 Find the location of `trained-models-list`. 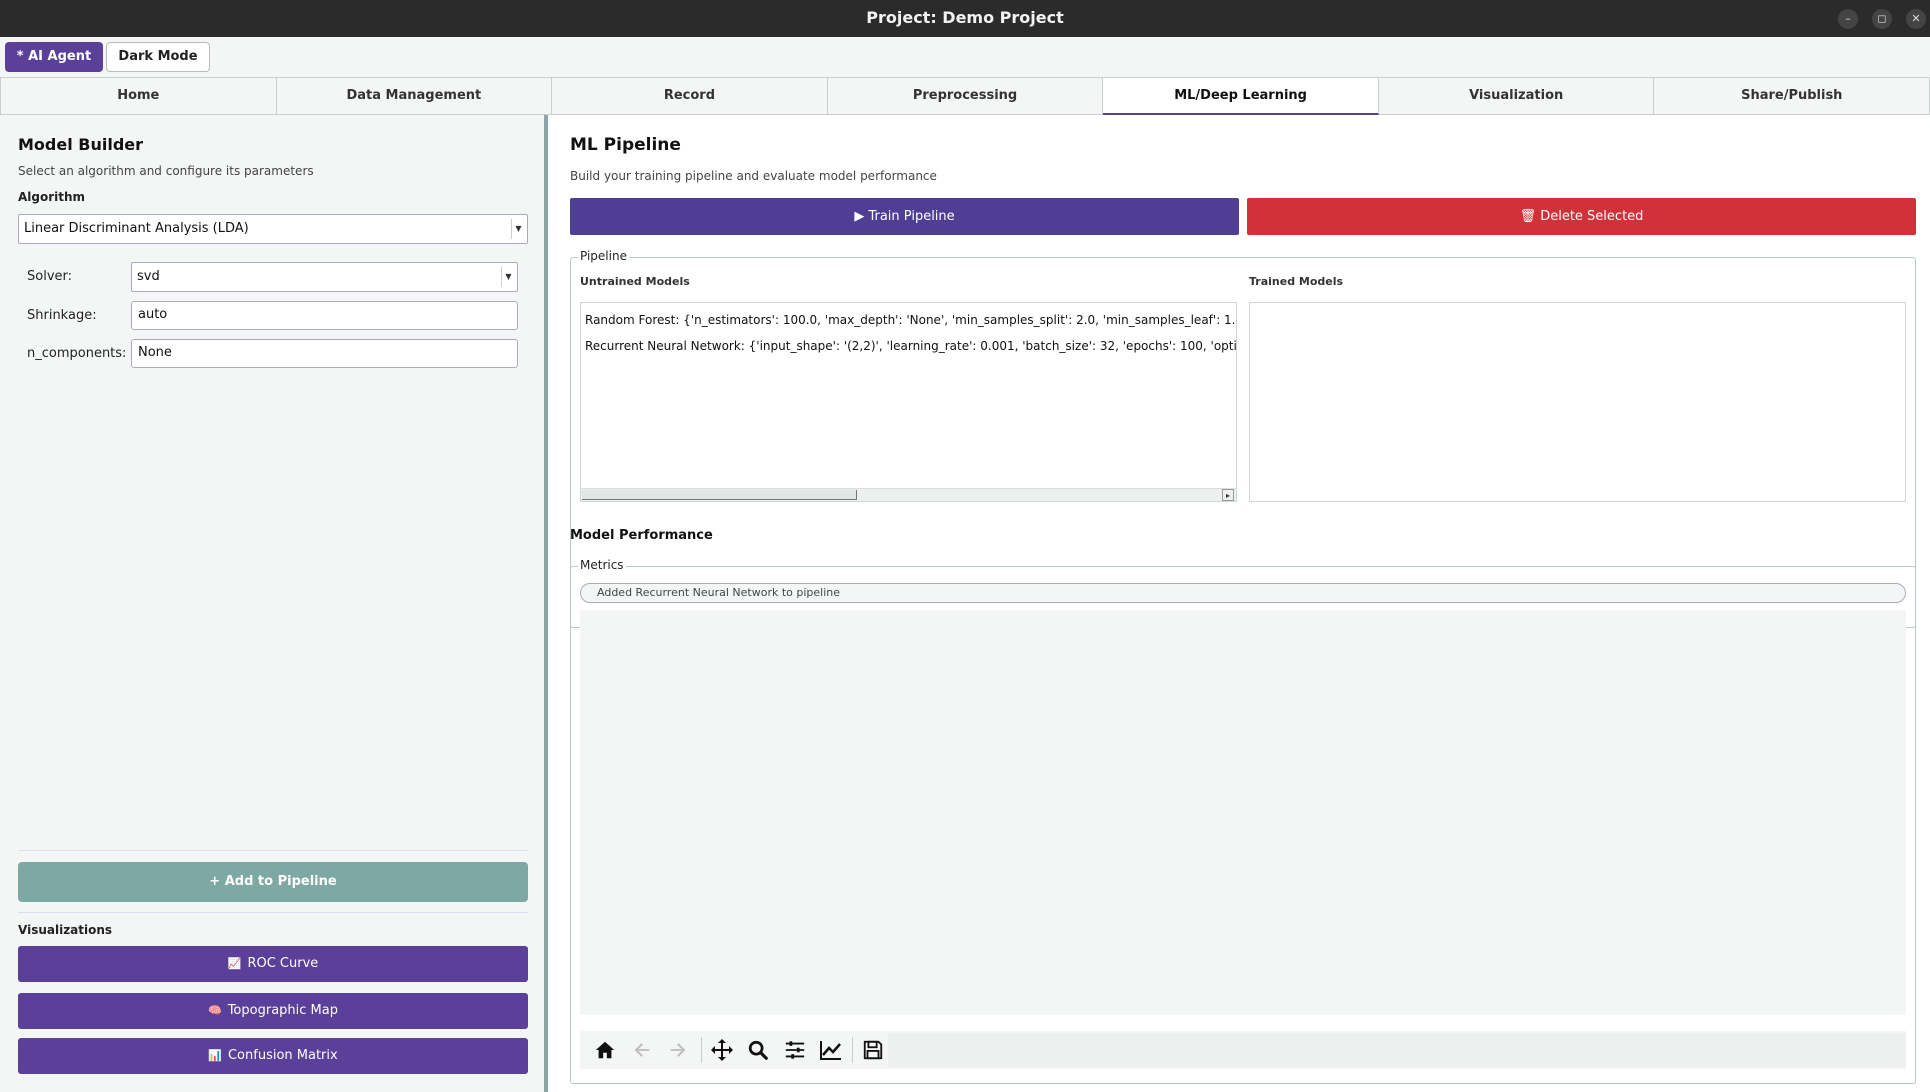

trained-models-list is located at coordinates (1577, 402).